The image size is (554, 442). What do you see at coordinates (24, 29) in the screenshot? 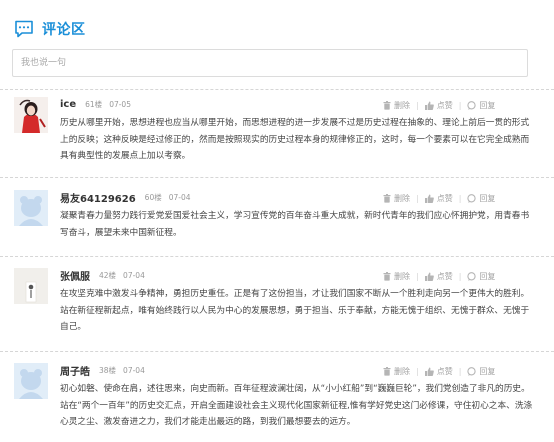
I see `chat-bubble-icon` at bounding box center [24, 29].